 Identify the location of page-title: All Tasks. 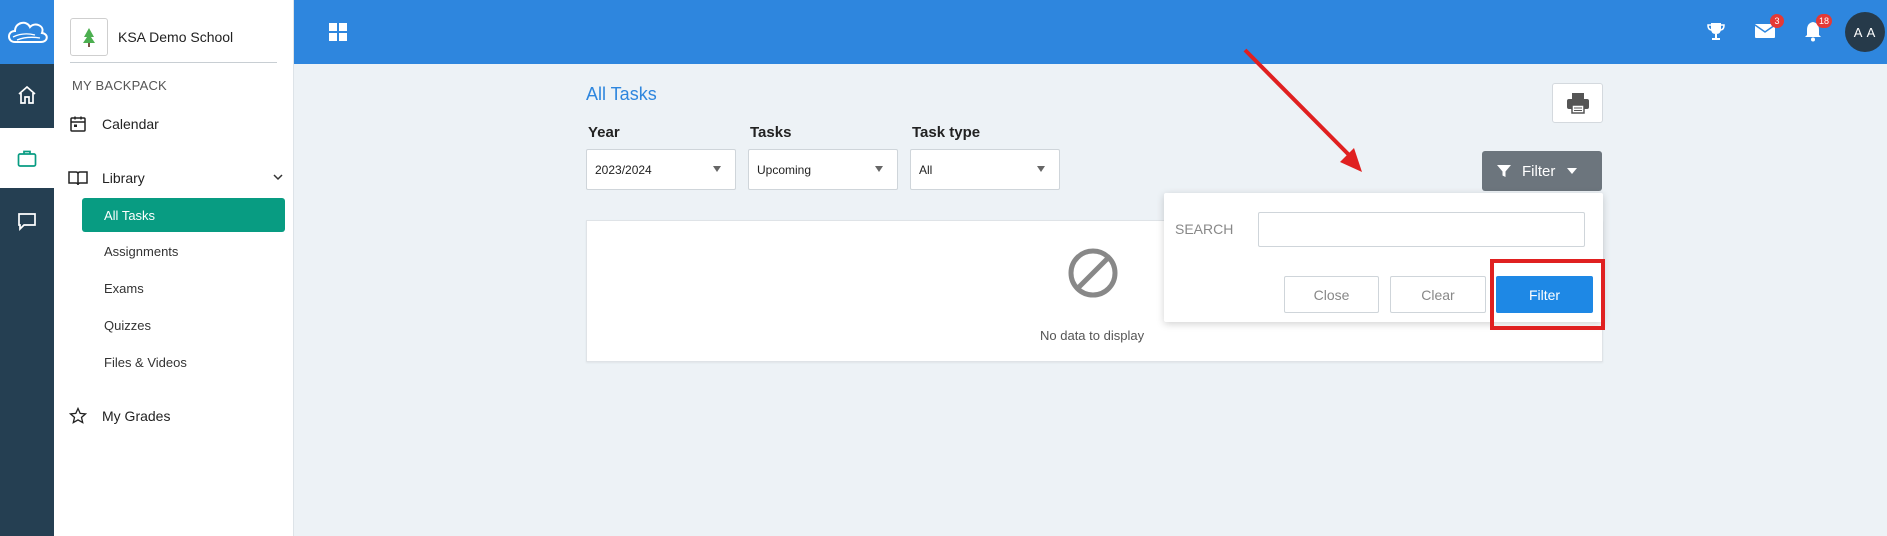
(621, 94).